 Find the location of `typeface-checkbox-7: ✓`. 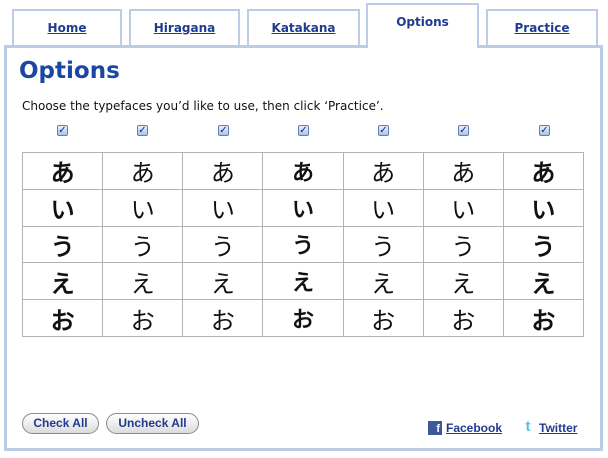

typeface-checkbox-7: ✓ is located at coordinates (544, 130).